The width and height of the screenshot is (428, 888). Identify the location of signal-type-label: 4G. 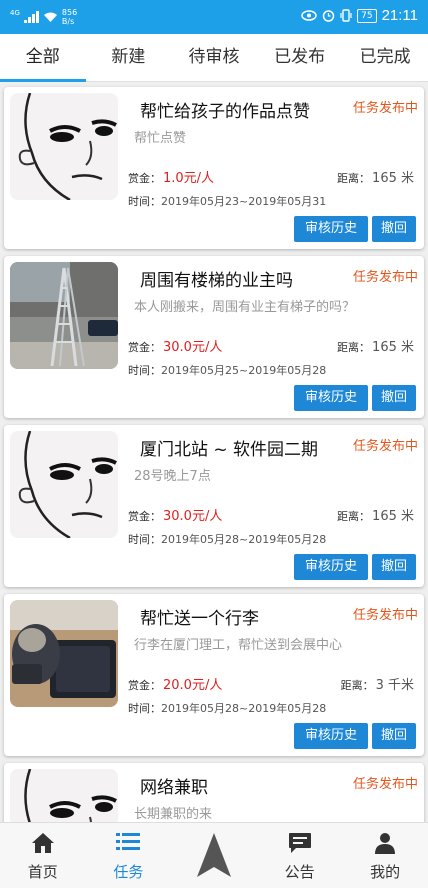
(15, 13).